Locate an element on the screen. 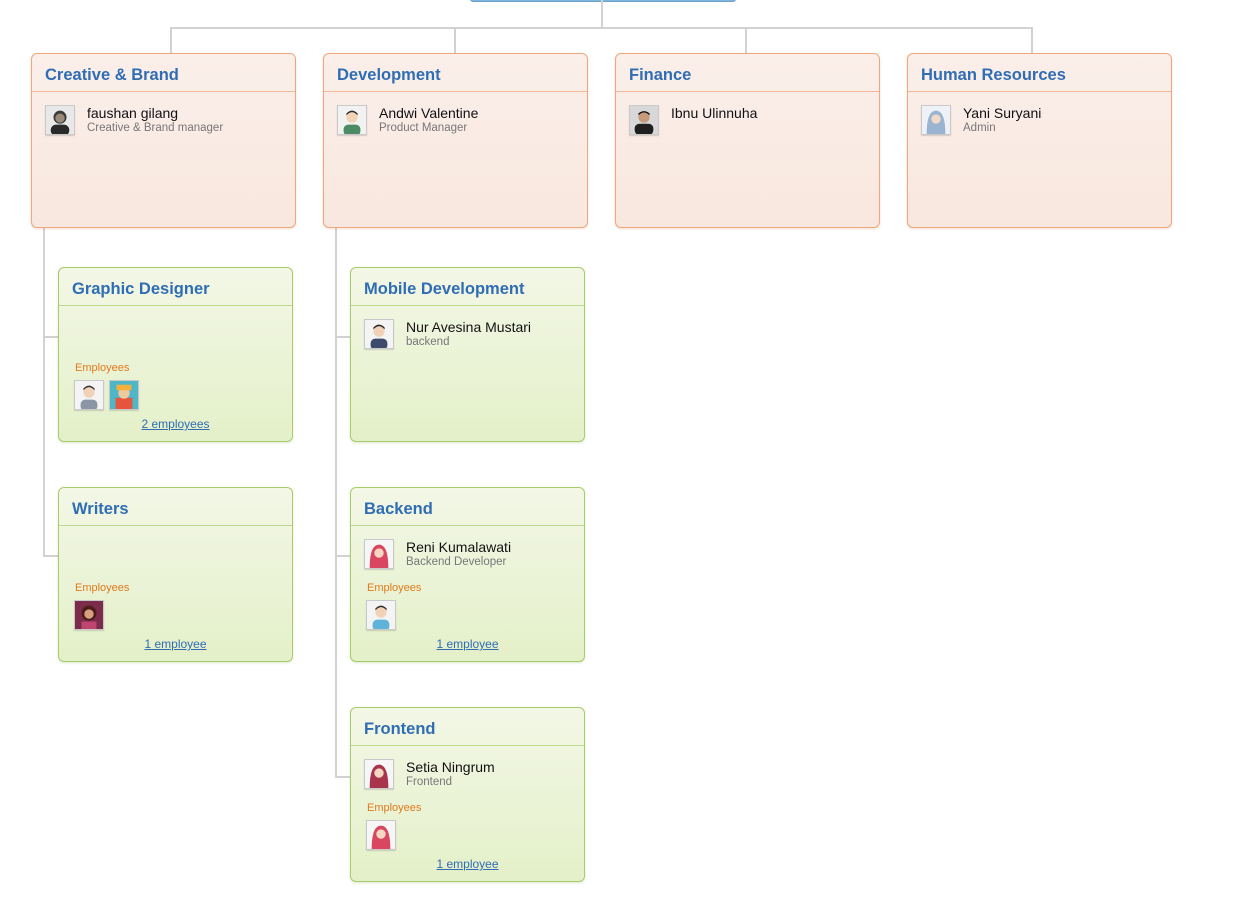 Image resolution: width=1246 pixels, height=900 pixels. lead-role: Backend Developer is located at coordinates (456, 562).